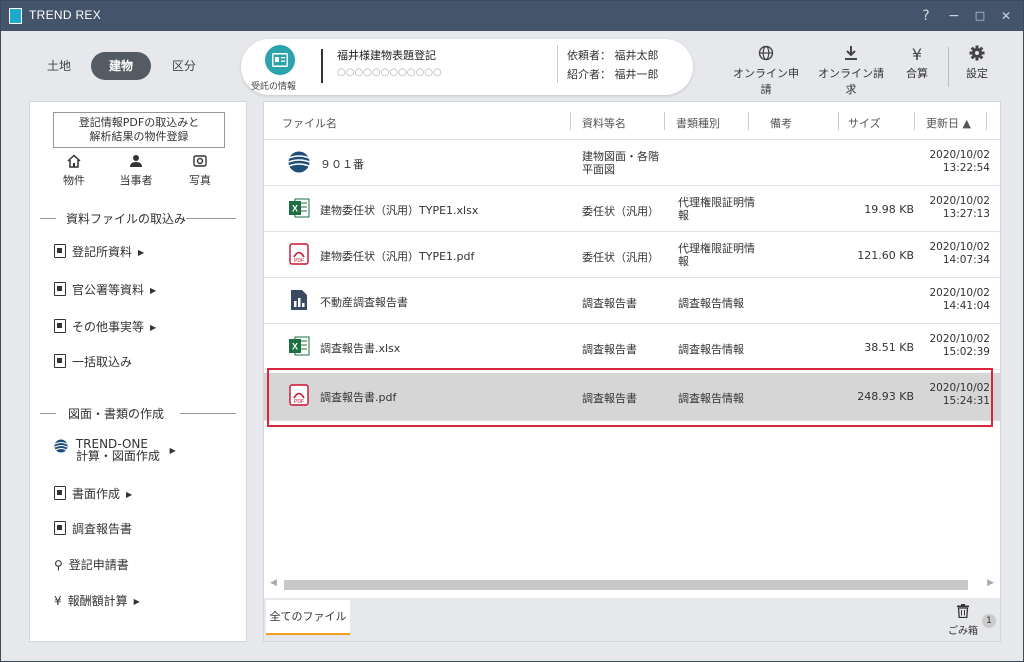 The image size is (1024, 662). What do you see at coordinates (851, 71) in the screenshot?
I see `online-request-button: オンライン請求` at bounding box center [851, 71].